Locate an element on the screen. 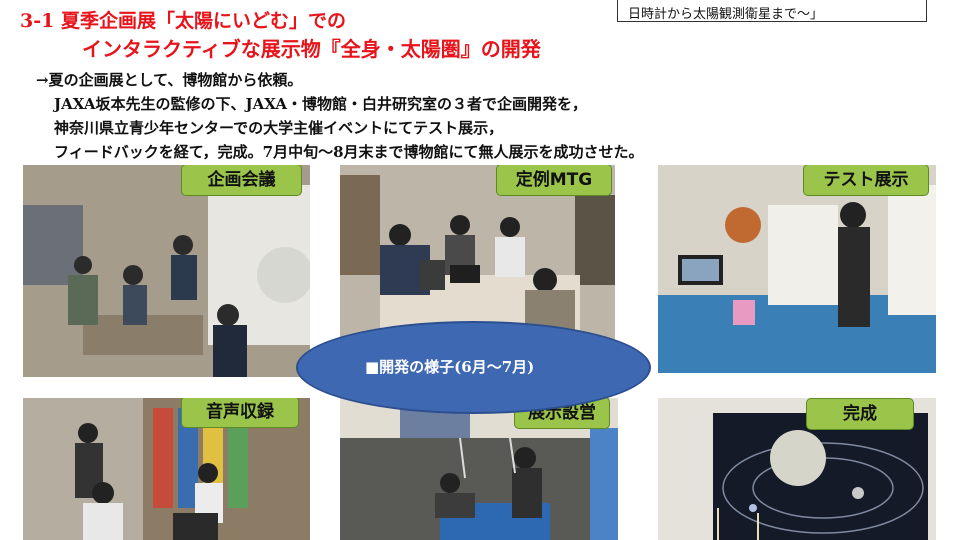 Image resolution: width=960 pixels, height=540 pixels. body-line-1: →夏の企画展として、博物館から依頼。 is located at coordinates (169, 80).